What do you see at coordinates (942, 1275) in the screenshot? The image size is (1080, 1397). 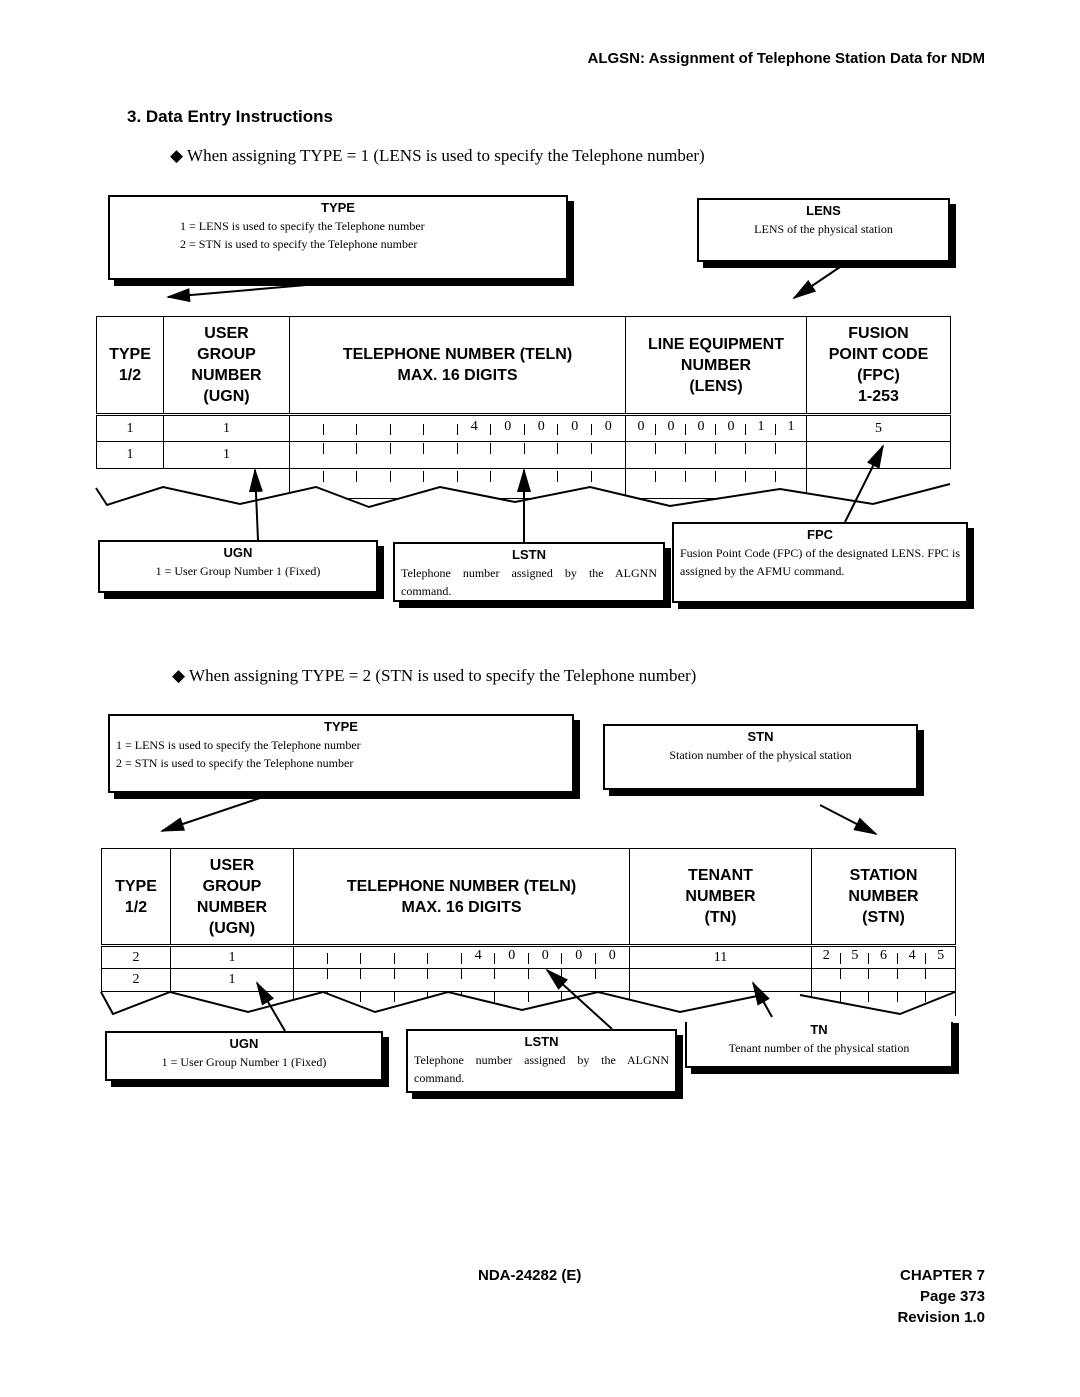 I see `chapter: CHAPTER 7` at bounding box center [942, 1275].